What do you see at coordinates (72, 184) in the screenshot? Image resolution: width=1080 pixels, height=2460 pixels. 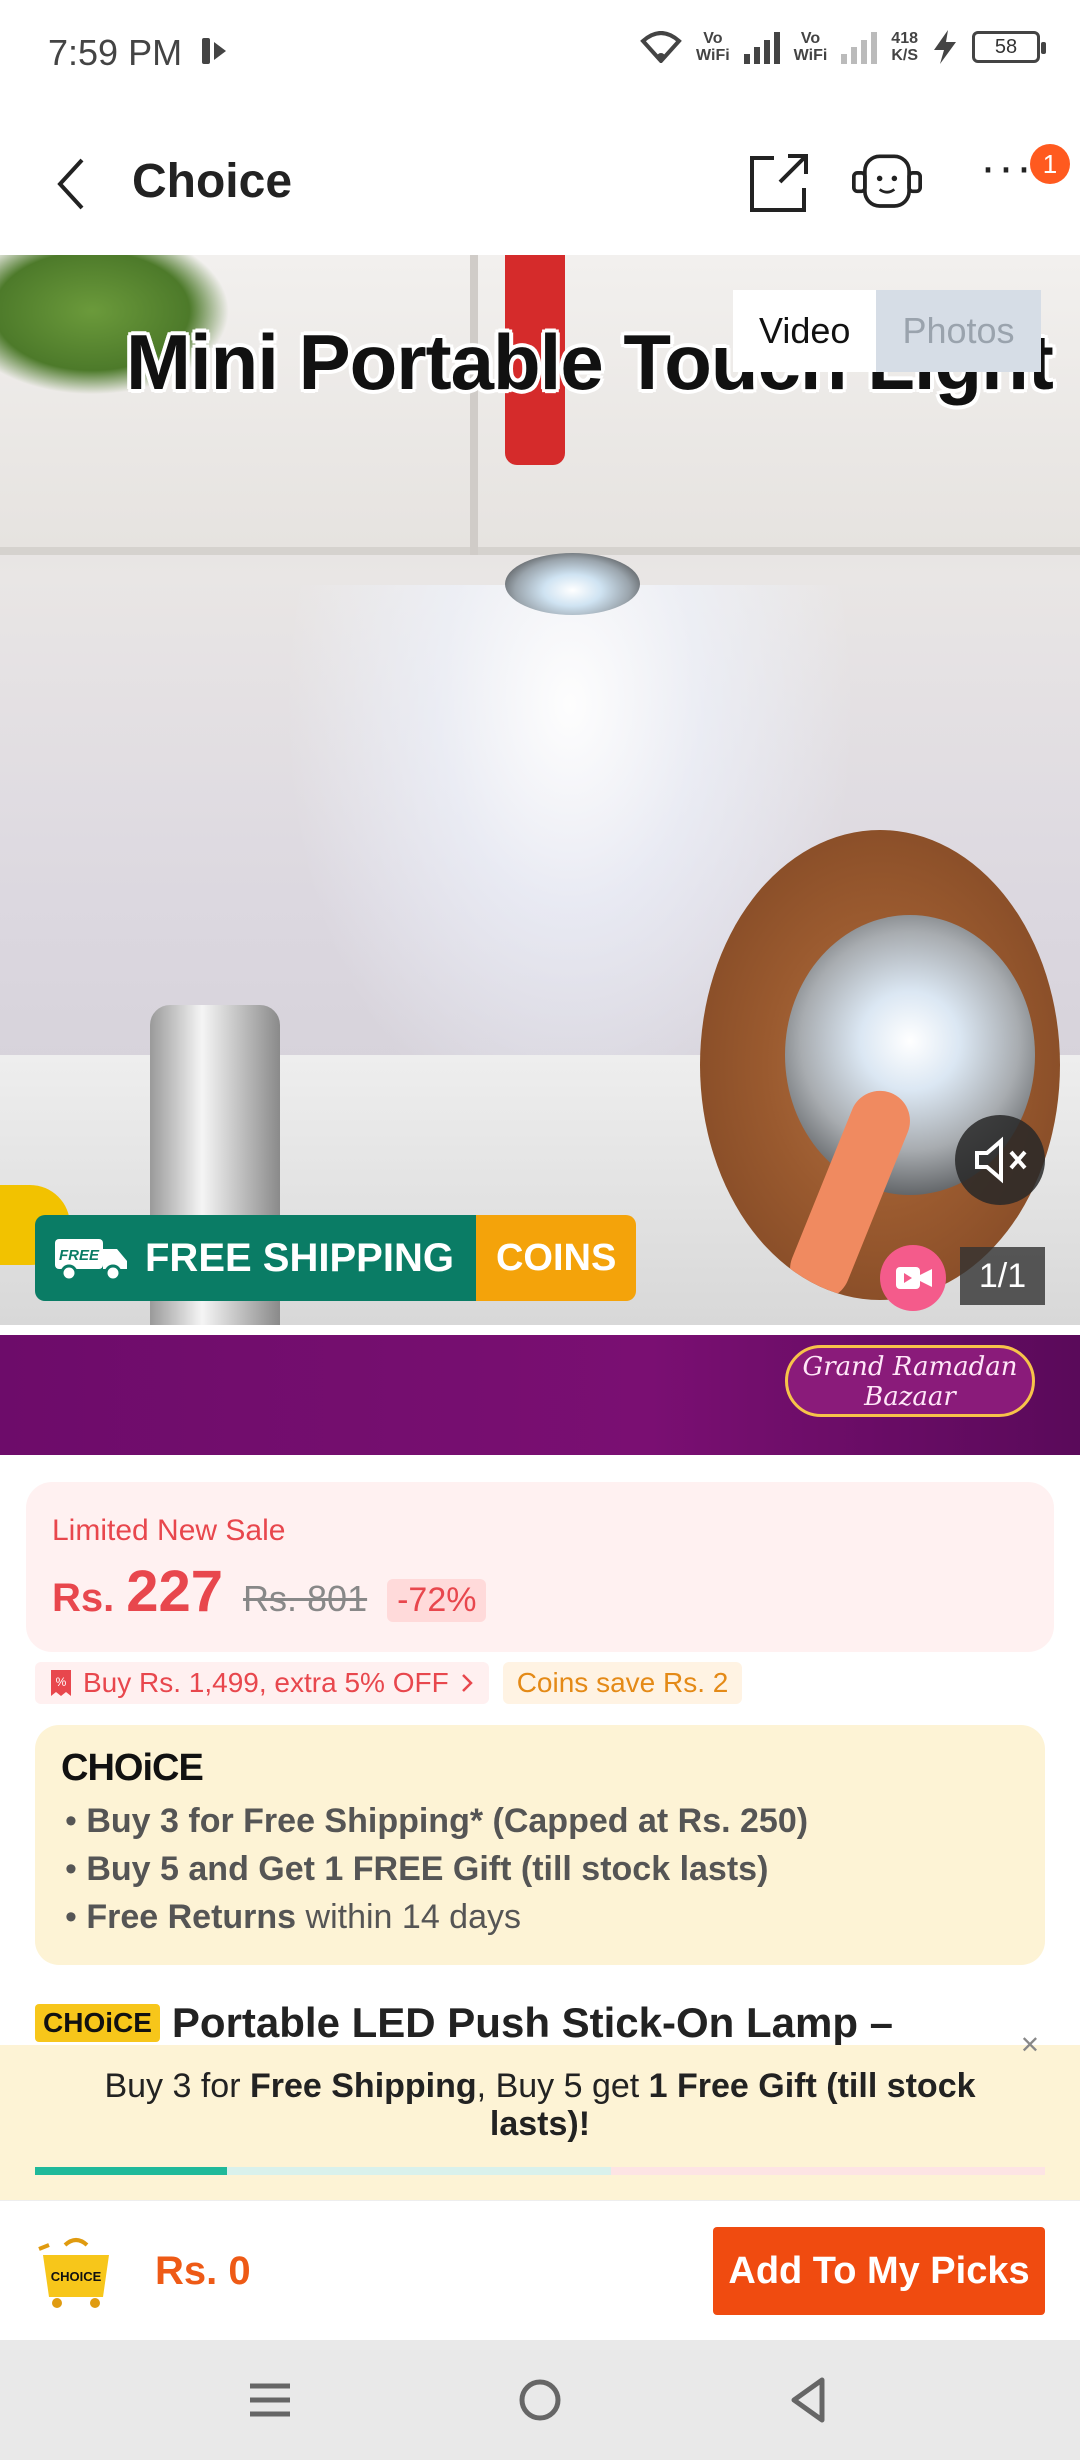 I see `back-arrow-icon` at bounding box center [72, 184].